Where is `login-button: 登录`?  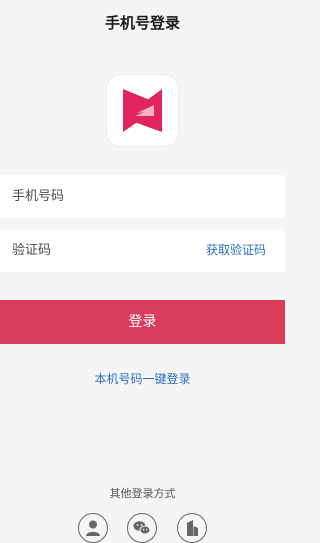 login-button: 登录 is located at coordinates (142, 322).